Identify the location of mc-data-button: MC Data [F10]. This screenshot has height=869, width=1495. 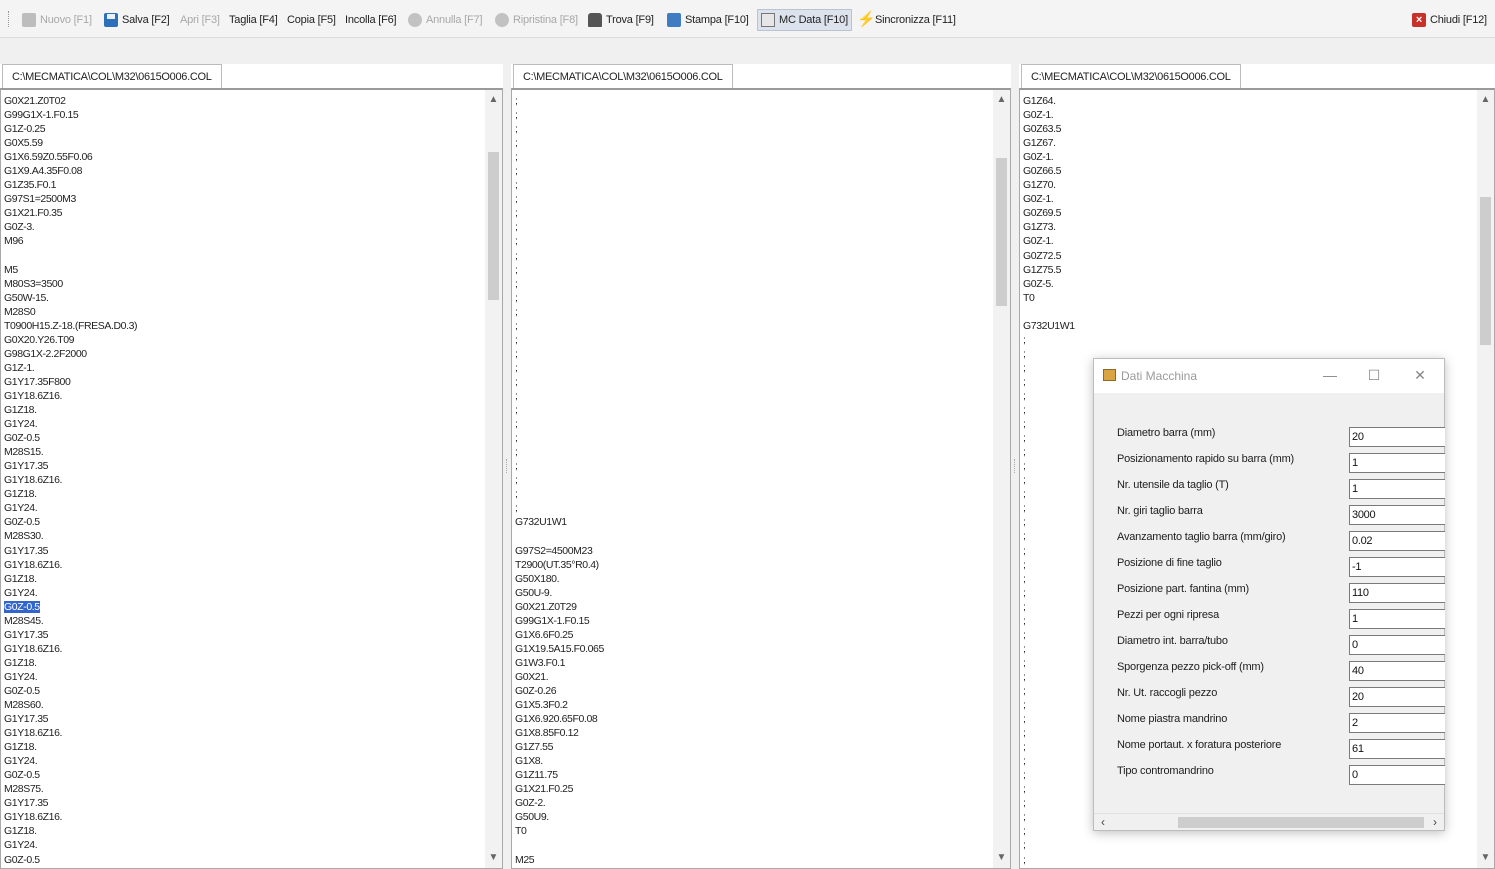
(804, 20).